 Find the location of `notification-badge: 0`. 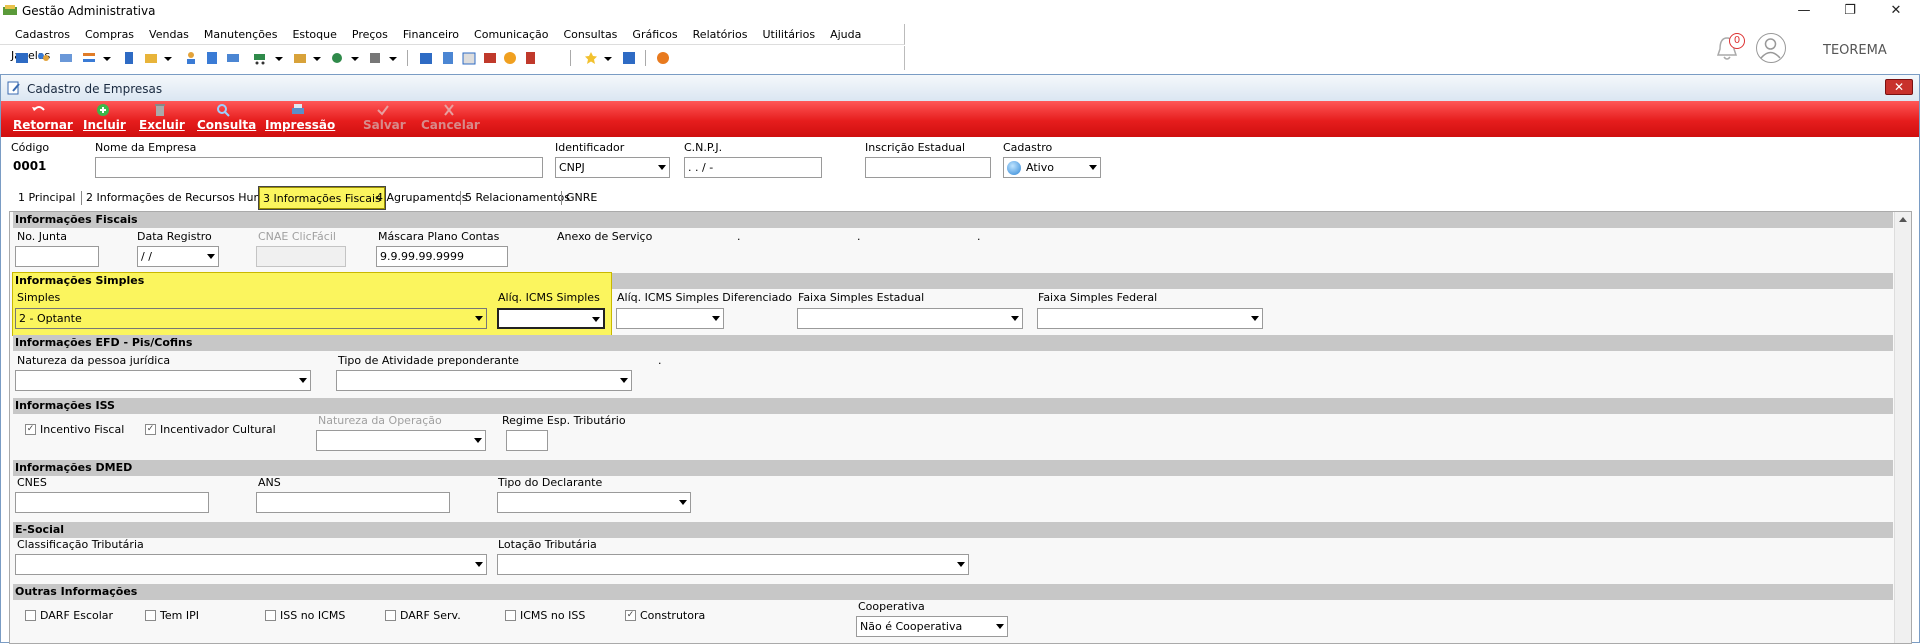

notification-badge: 0 is located at coordinates (1737, 41).